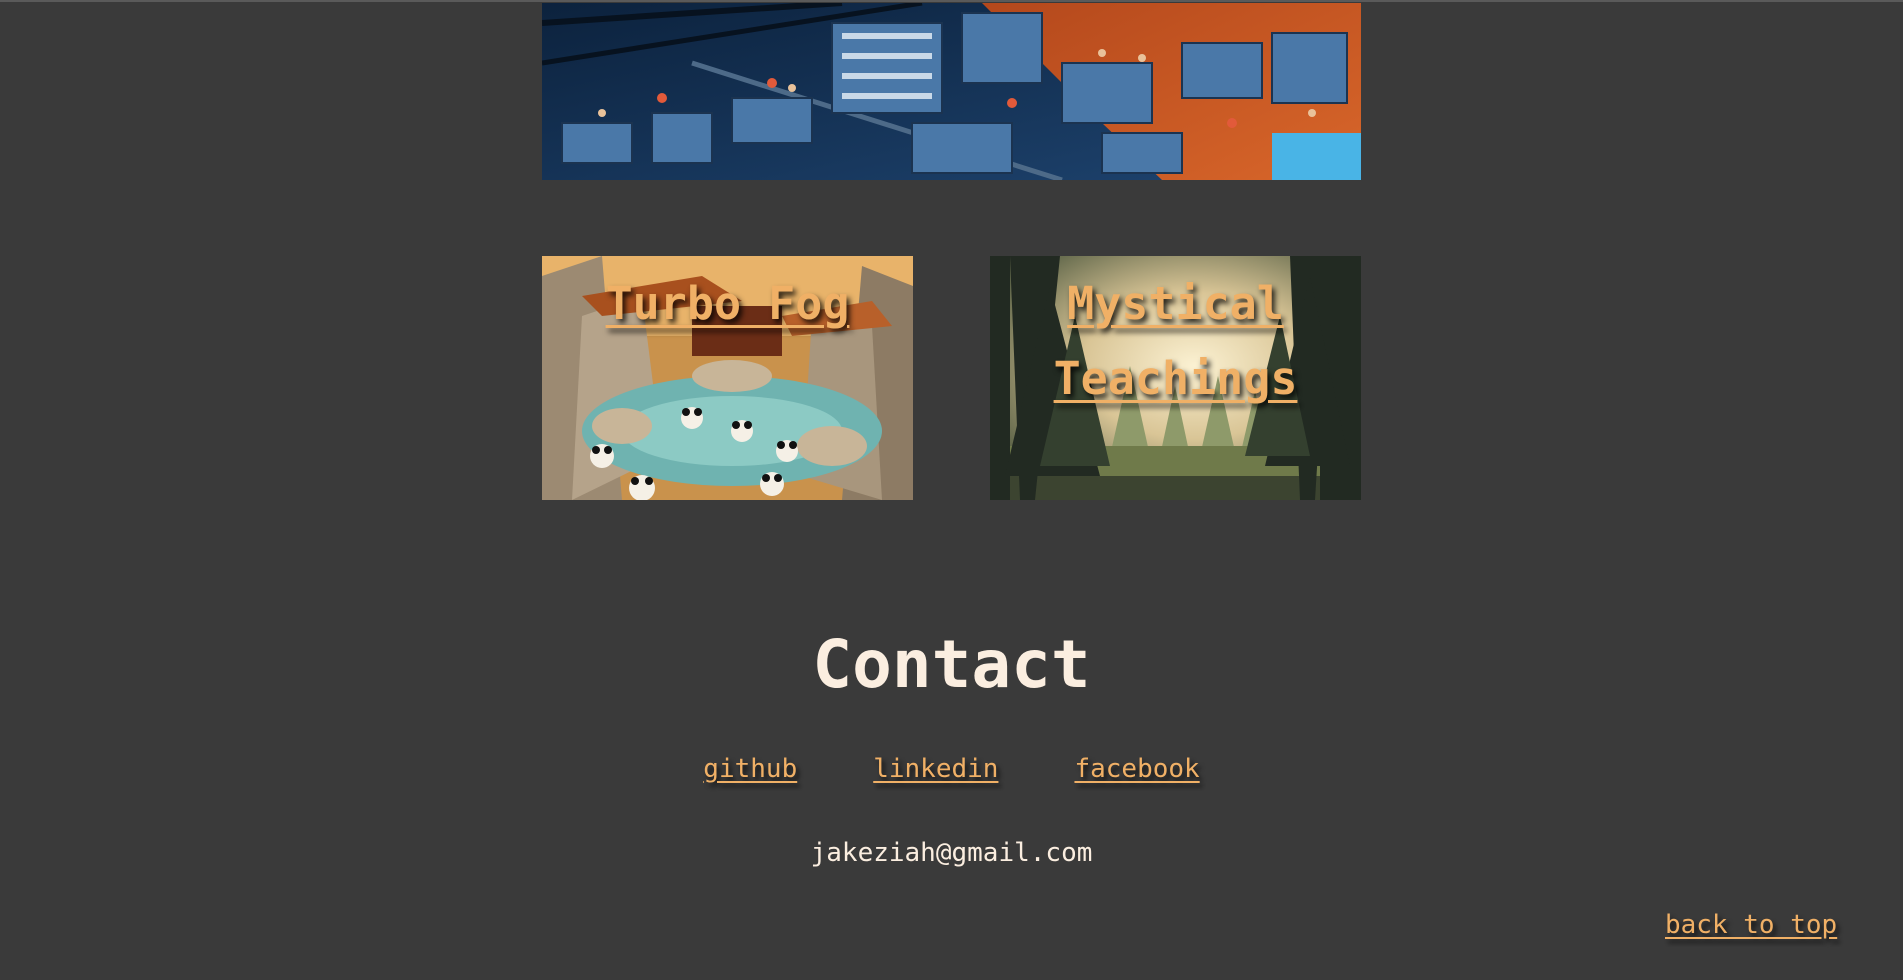 The height and width of the screenshot is (980, 1903). Describe the element at coordinates (935, 769) in the screenshot. I see `linkedin-link: linkedin` at that location.